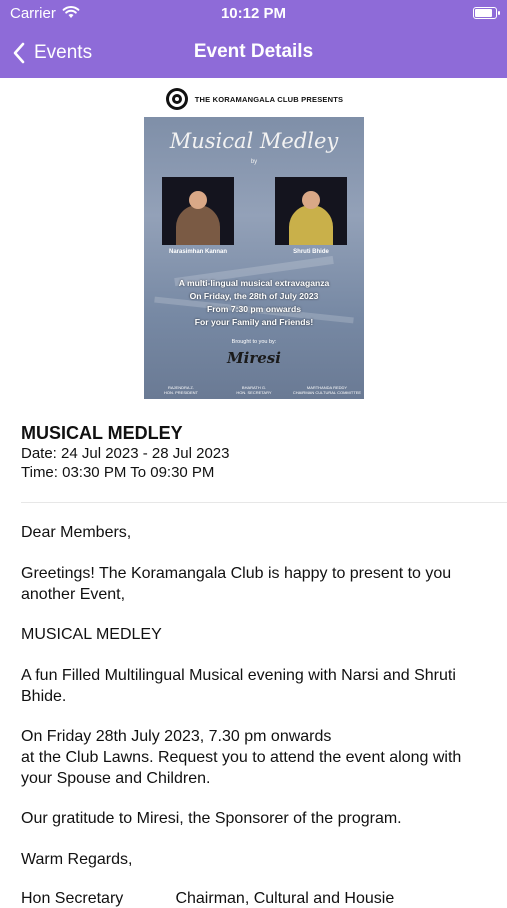 This screenshot has width=507, height=908. Describe the element at coordinates (254, 141) in the screenshot. I see `poster-title: Musical Medley` at that location.